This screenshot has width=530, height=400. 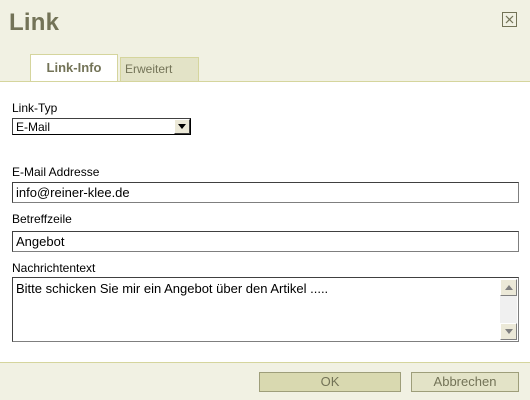 What do you see at coordinates (508, 309) in the screenshot?
I see `textarea-scrollbar` at bounding box center [508, 309].